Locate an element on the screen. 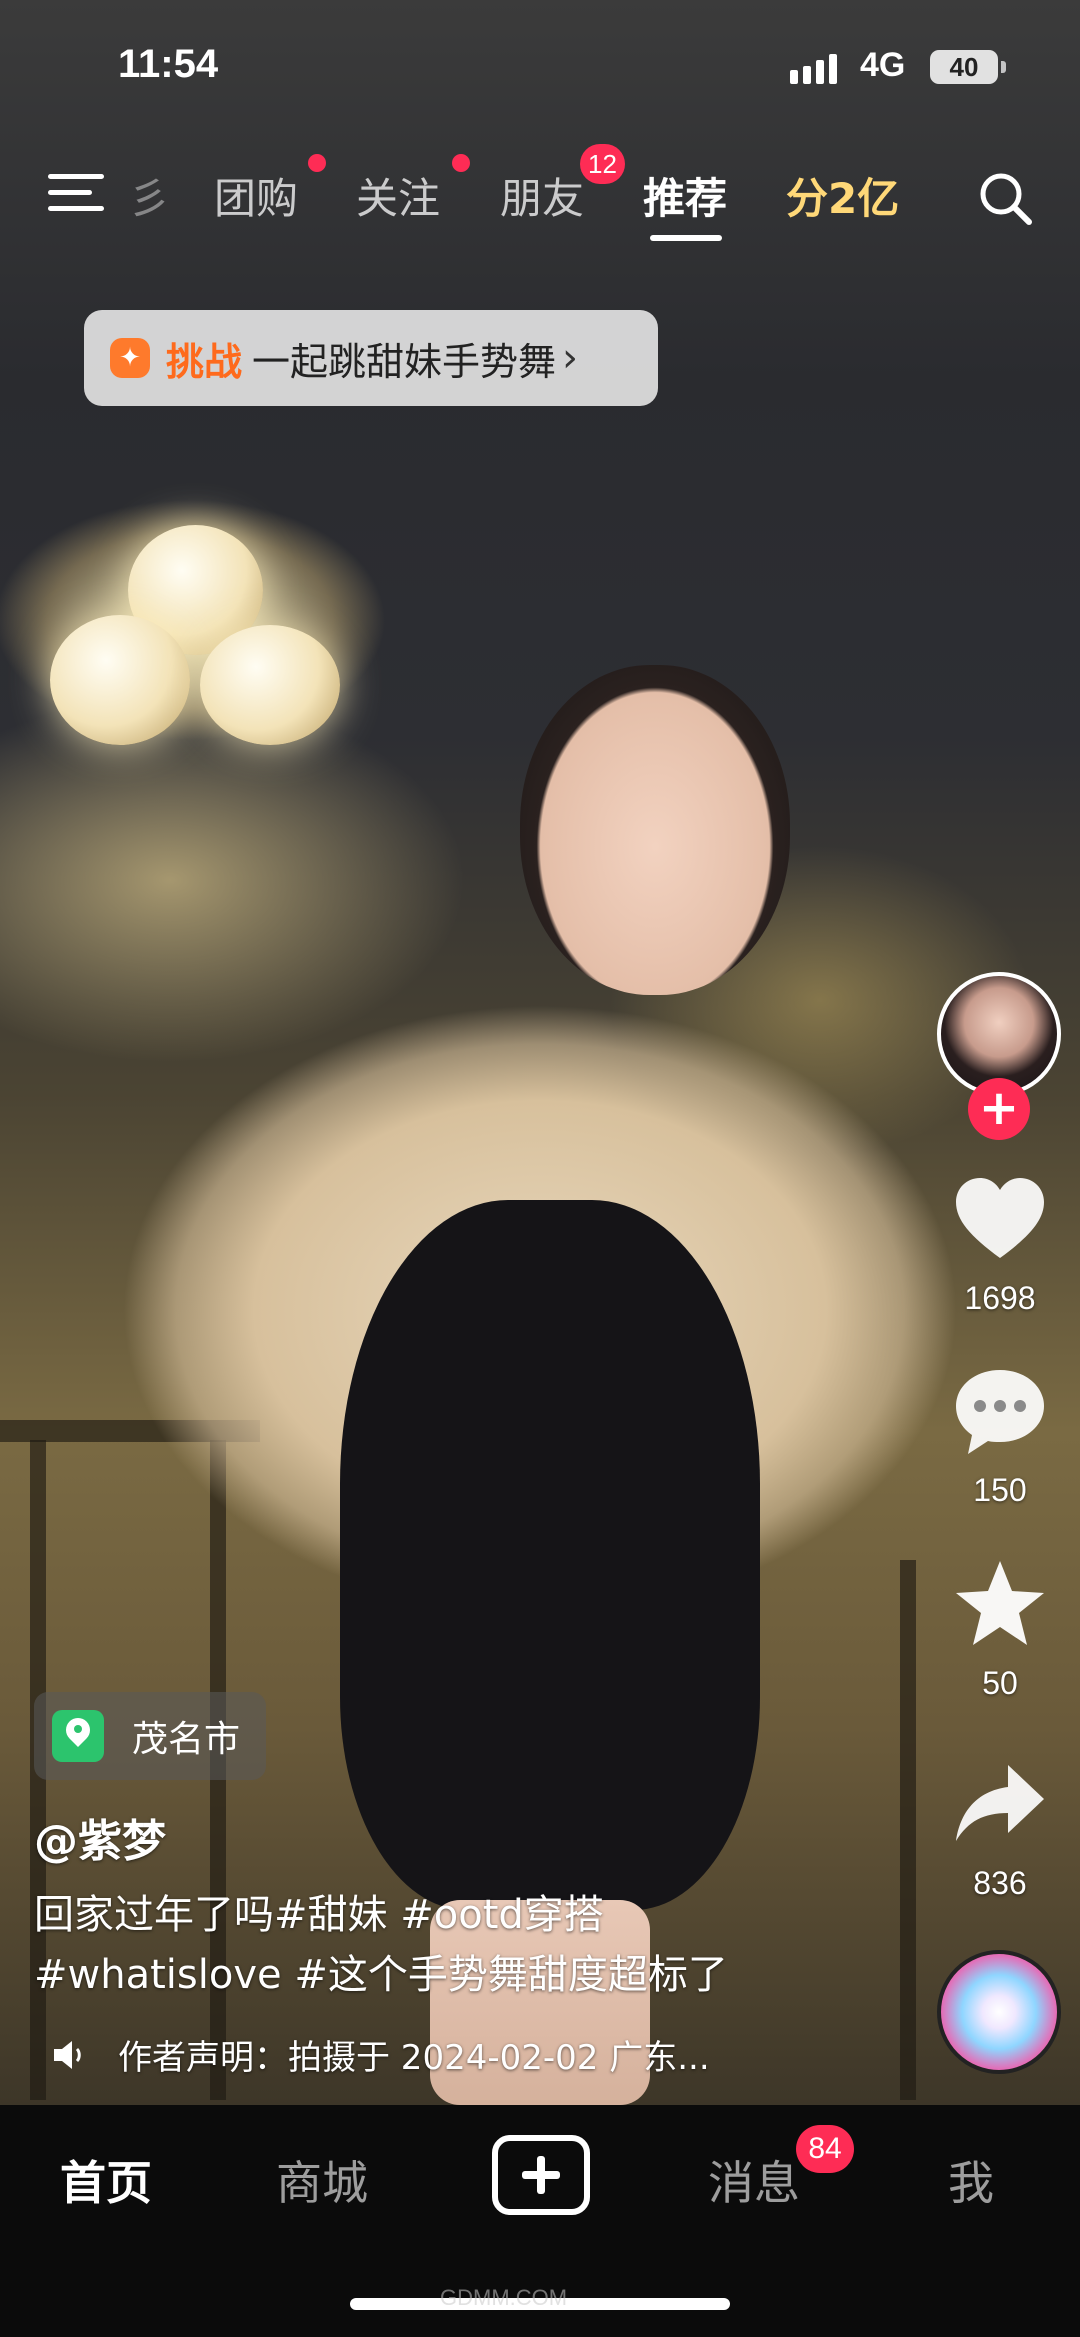 The height and width of the screenshot is (2337, 1080). search-icon is located at coordinates (1005, 198).